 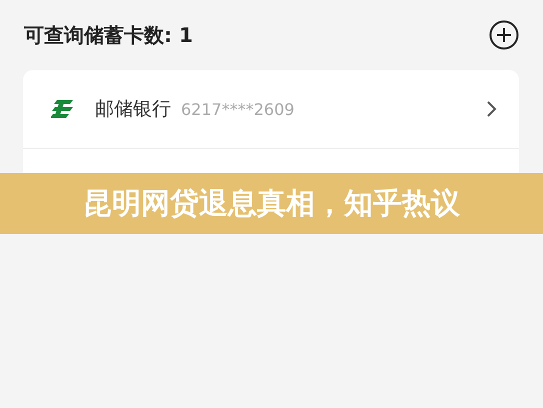 What do you see at coordinates (108, 35) in the screenshot?
I see `card-count-title: 可查询储蓄卡数: 1` at bounding box center [108, 35].